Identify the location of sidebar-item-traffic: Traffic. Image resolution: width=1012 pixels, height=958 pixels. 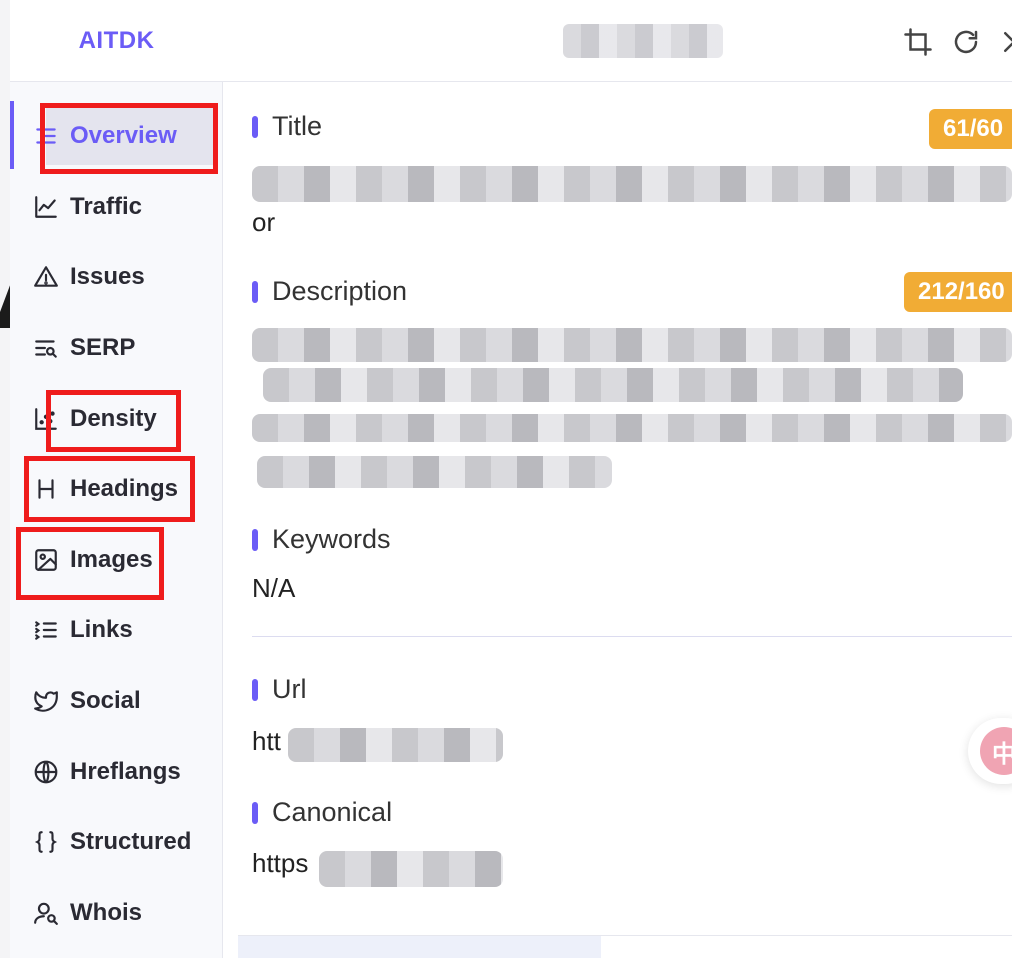
(116, 207).